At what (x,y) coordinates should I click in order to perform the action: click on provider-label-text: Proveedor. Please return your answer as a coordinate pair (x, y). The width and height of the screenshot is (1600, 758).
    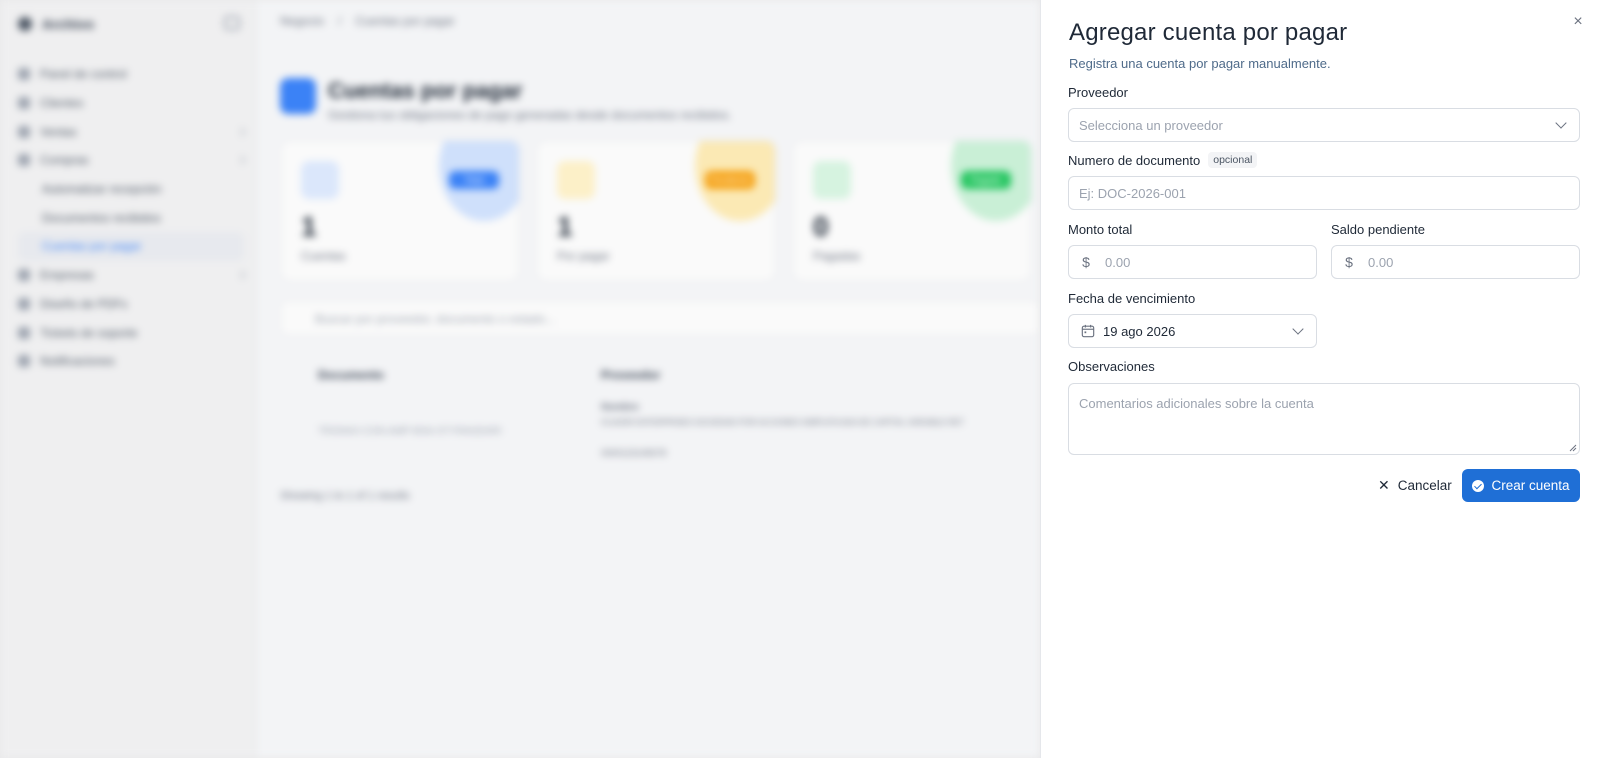
    Looking at the image, I should click on (1098, 92).